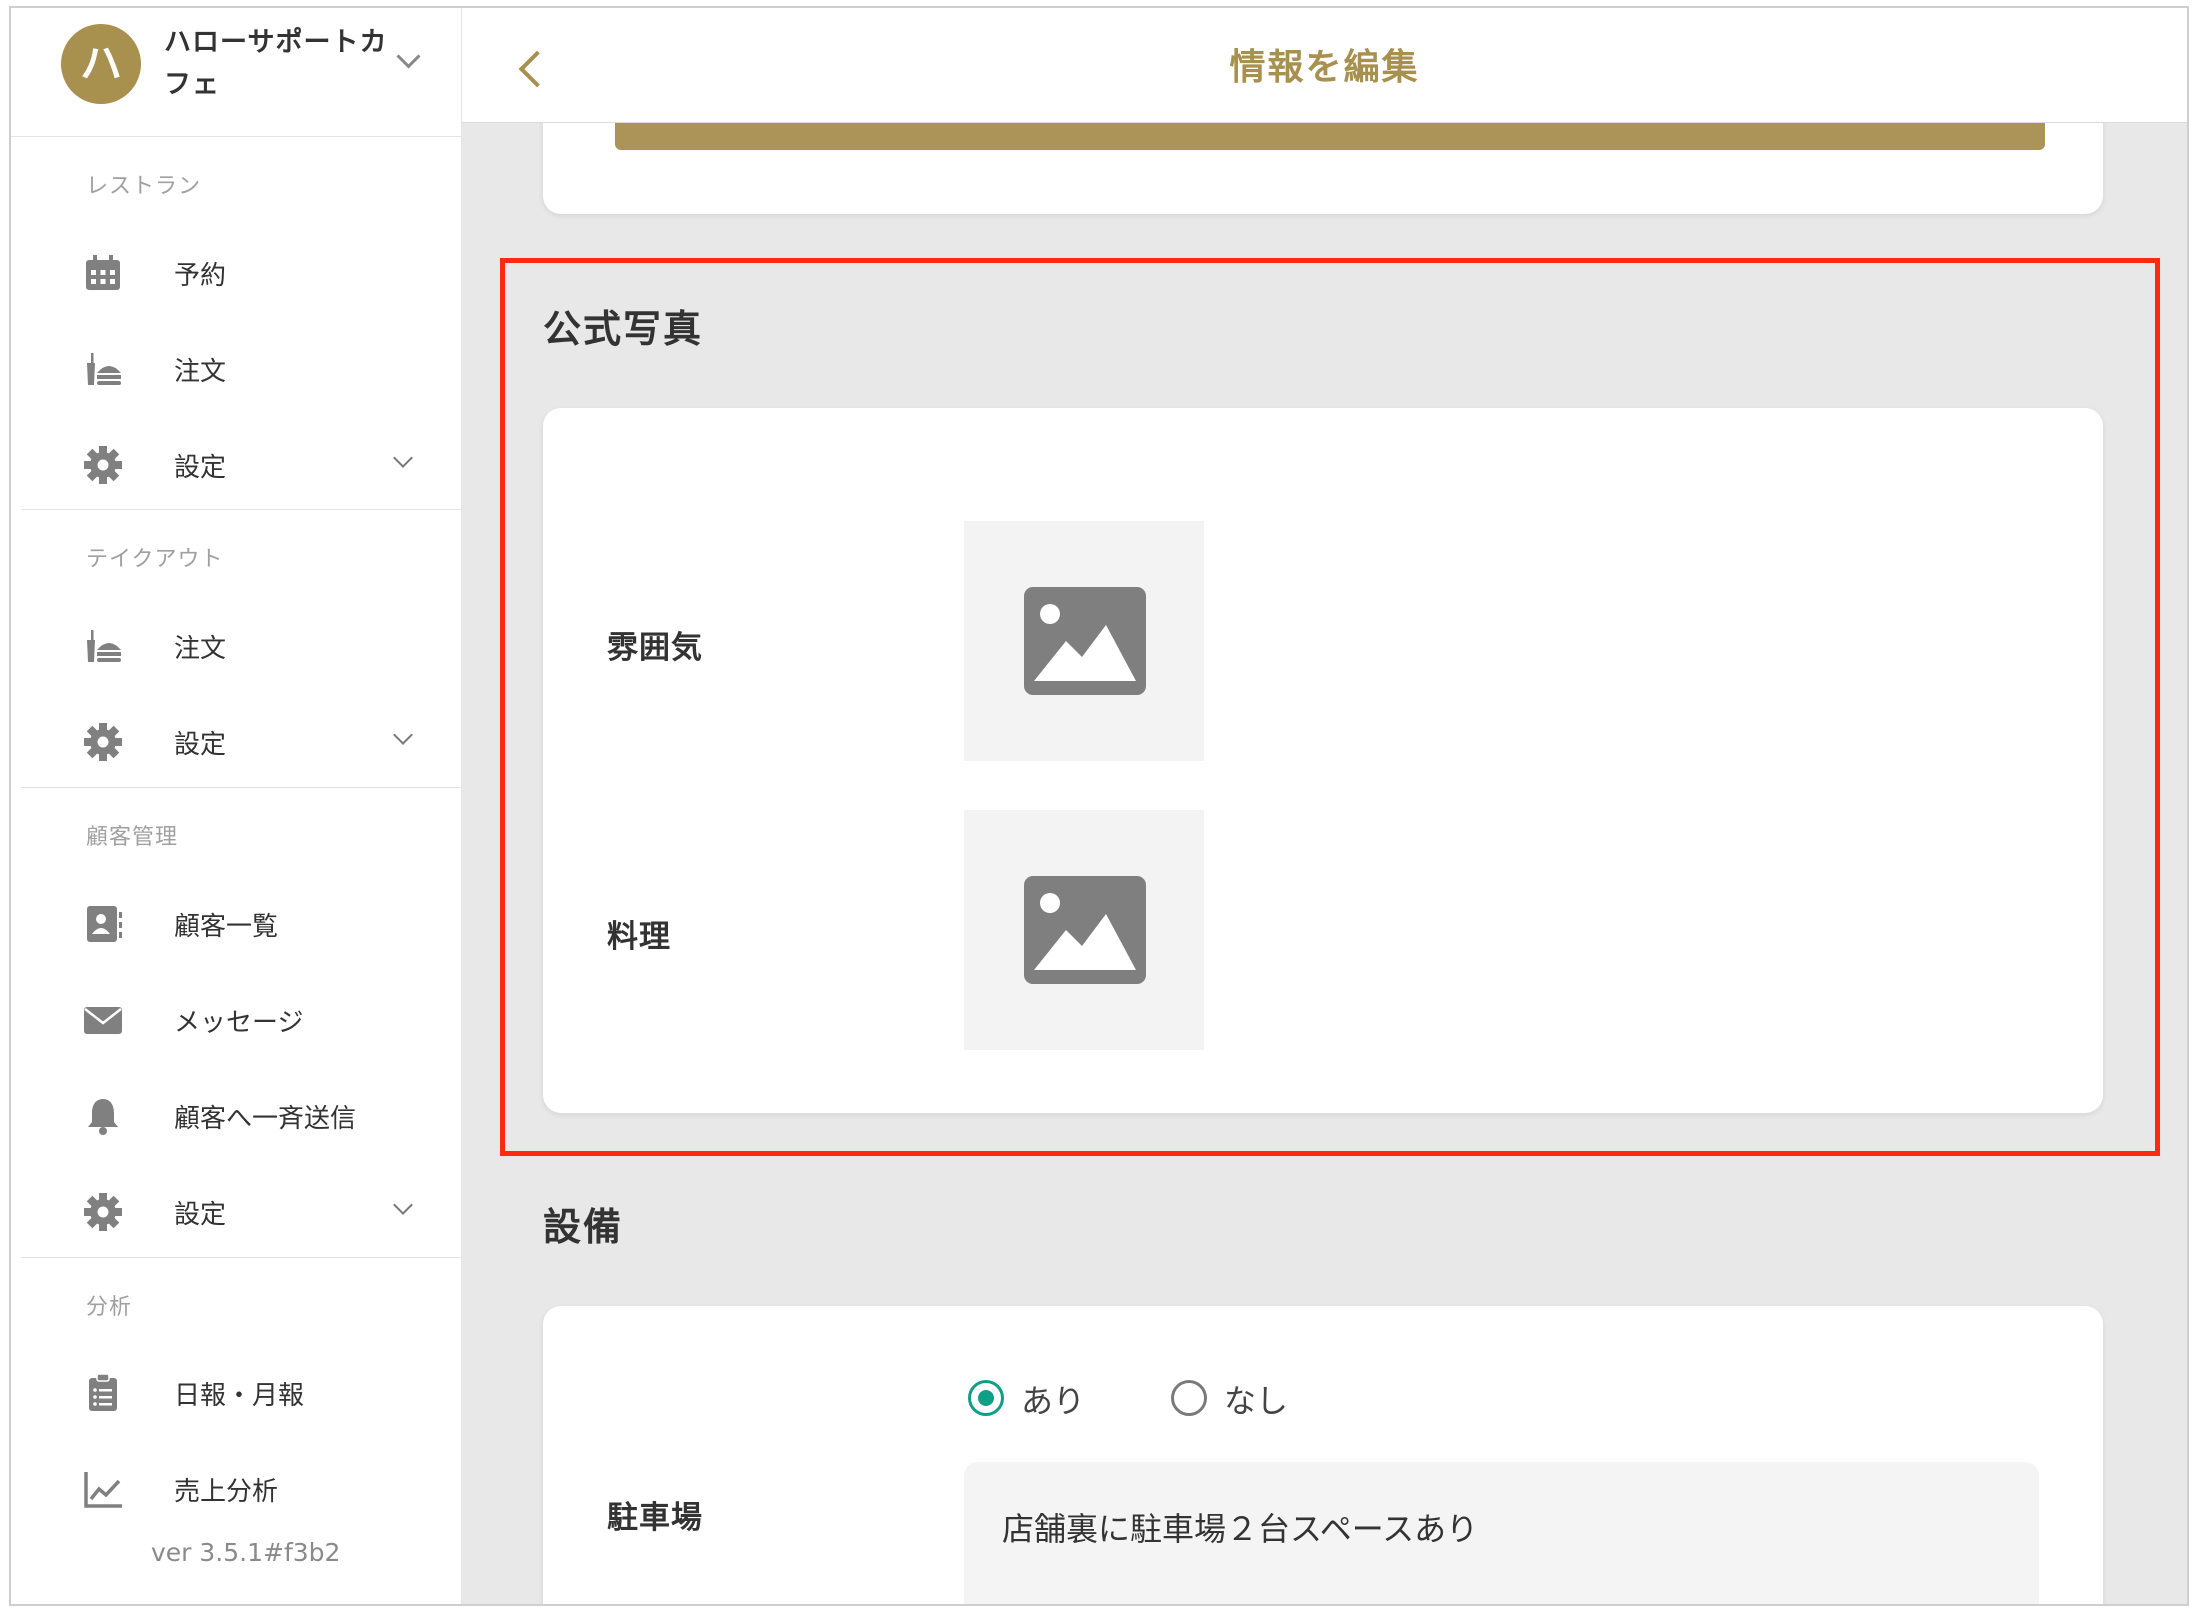 The height and width of the screenshot is (1612, 2198). I want to click on line-chart-icon, so click(103, 1490).